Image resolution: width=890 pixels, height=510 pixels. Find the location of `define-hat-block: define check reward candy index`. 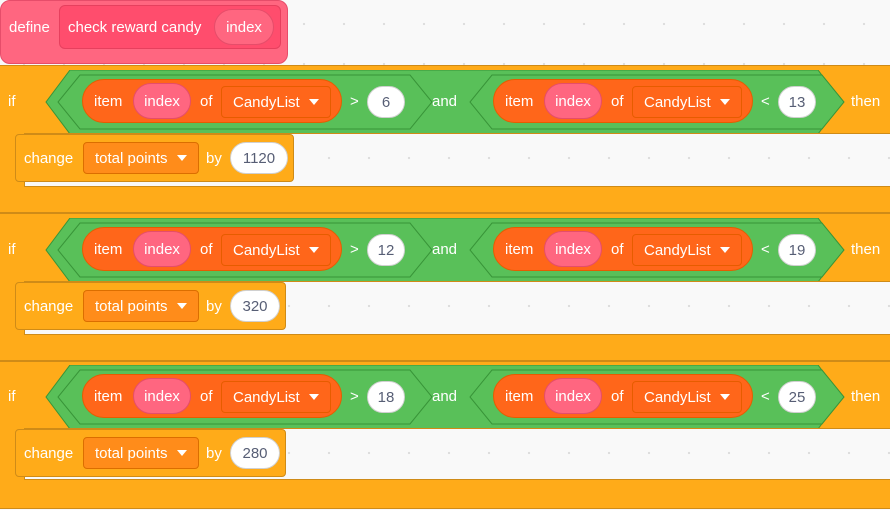

define-hat-block: define check reward candy index is located at coordinates (144, 32).